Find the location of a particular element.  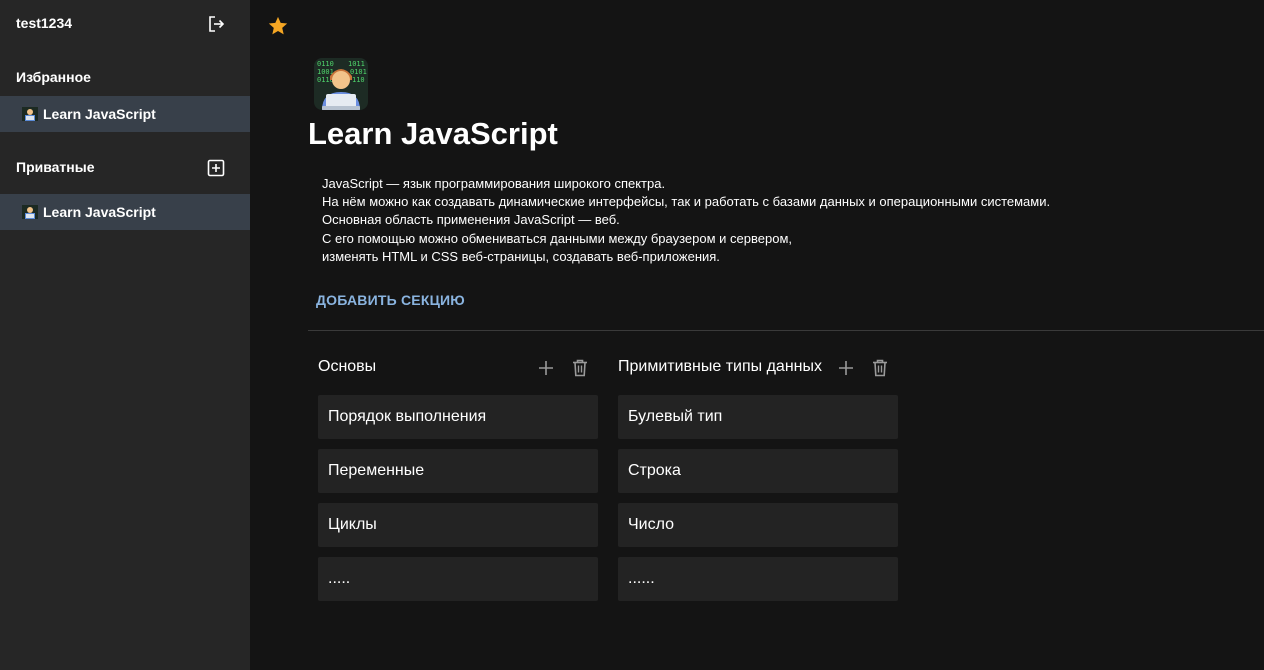

card: Порядок выполнения is located at coordinates (458, 417).